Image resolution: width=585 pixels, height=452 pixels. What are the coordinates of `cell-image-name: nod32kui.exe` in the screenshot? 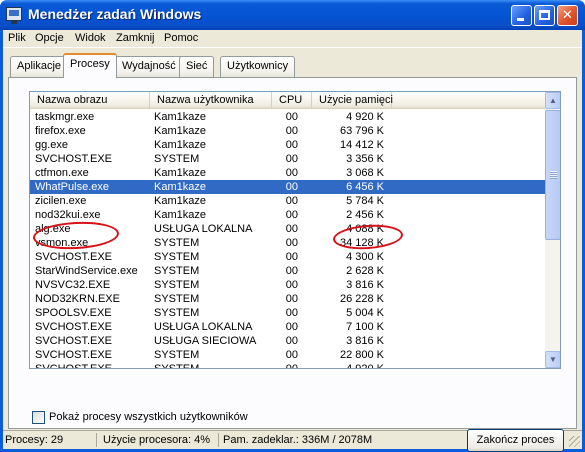 It's located at (68, 215).